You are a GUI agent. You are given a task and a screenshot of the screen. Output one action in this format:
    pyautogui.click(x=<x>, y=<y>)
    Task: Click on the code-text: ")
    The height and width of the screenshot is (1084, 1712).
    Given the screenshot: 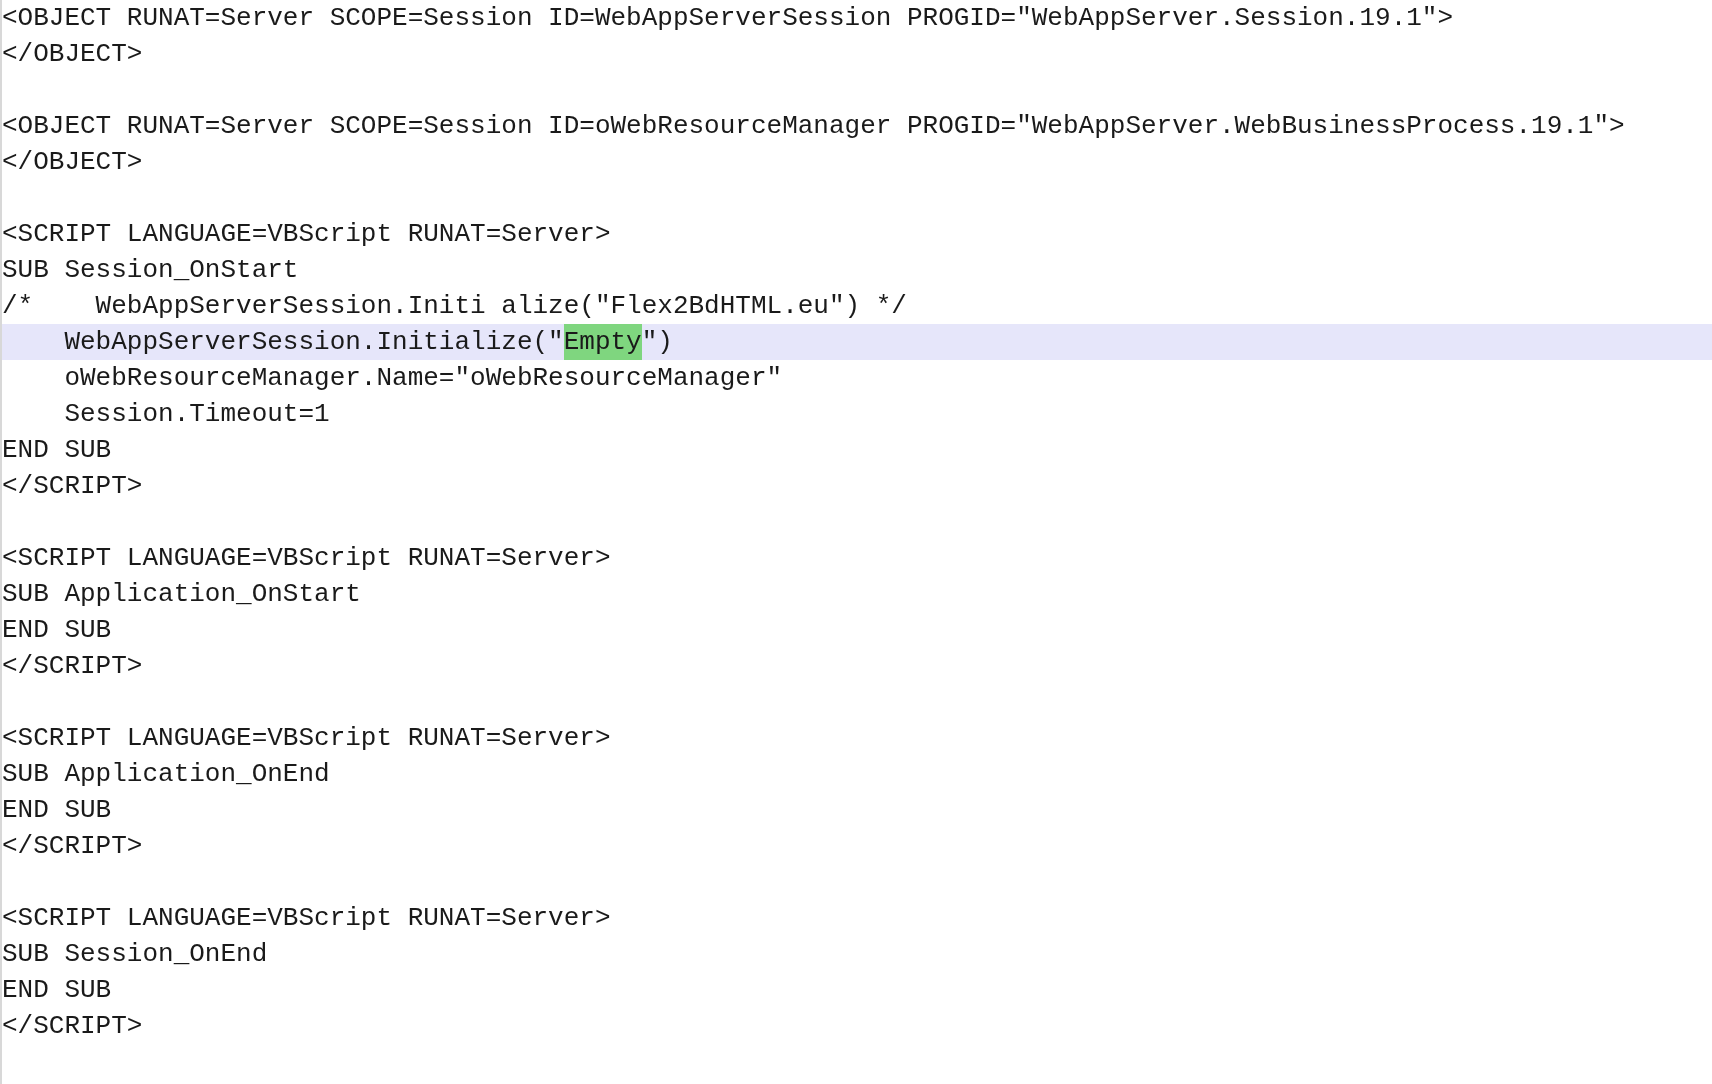 What is the action you would take?
    pyautogui.click(x=657, y=342)
    